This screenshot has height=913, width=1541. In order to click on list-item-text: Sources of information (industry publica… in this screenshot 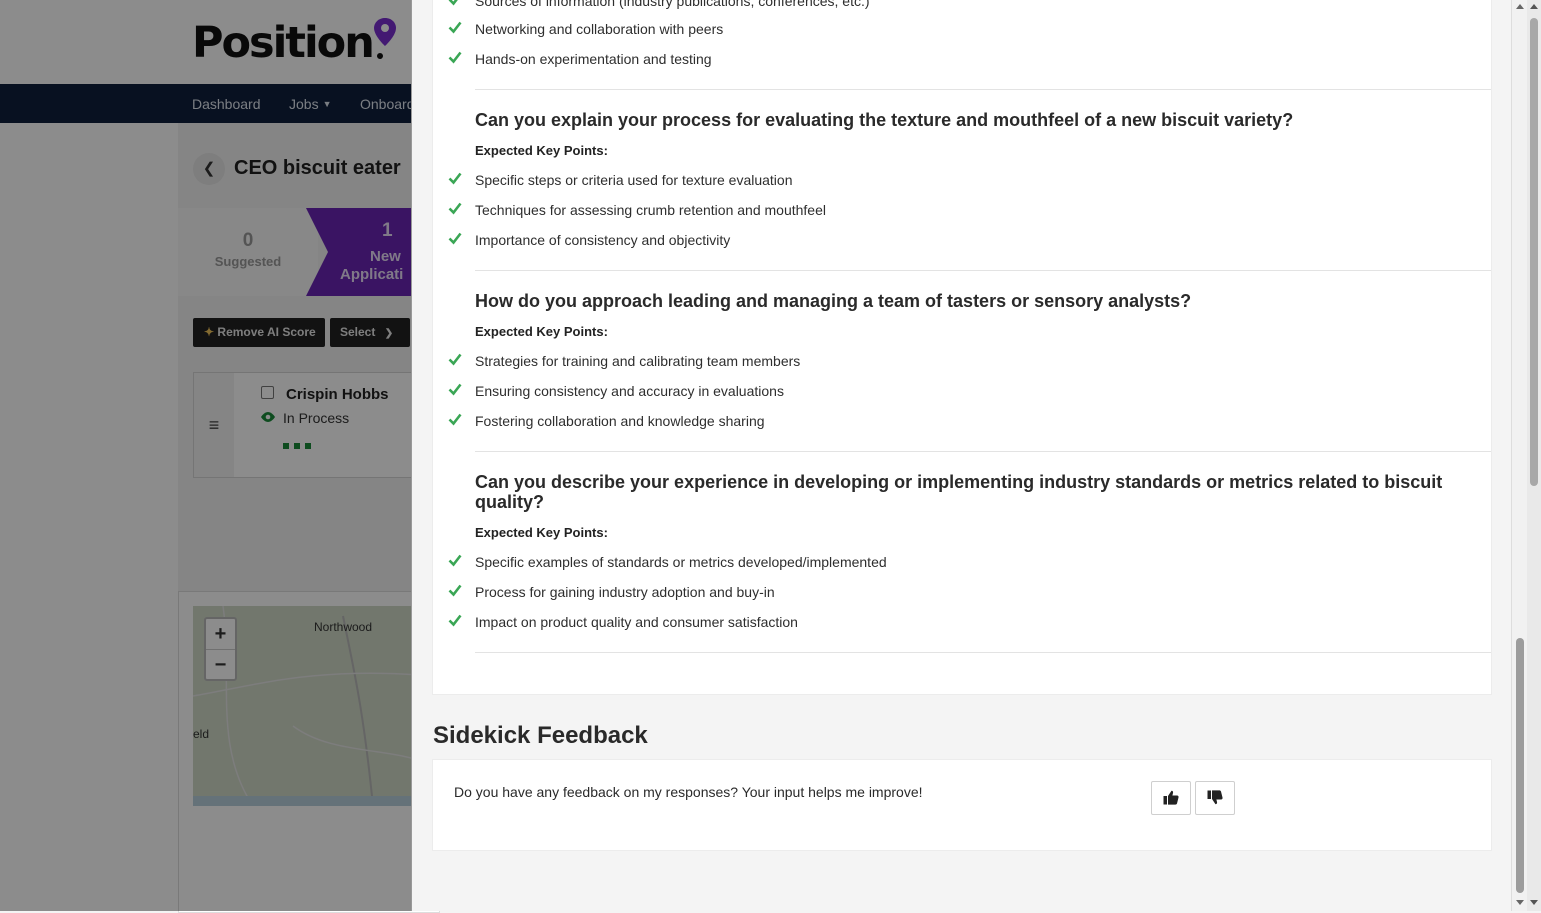, I will do `click(672, 4)`.